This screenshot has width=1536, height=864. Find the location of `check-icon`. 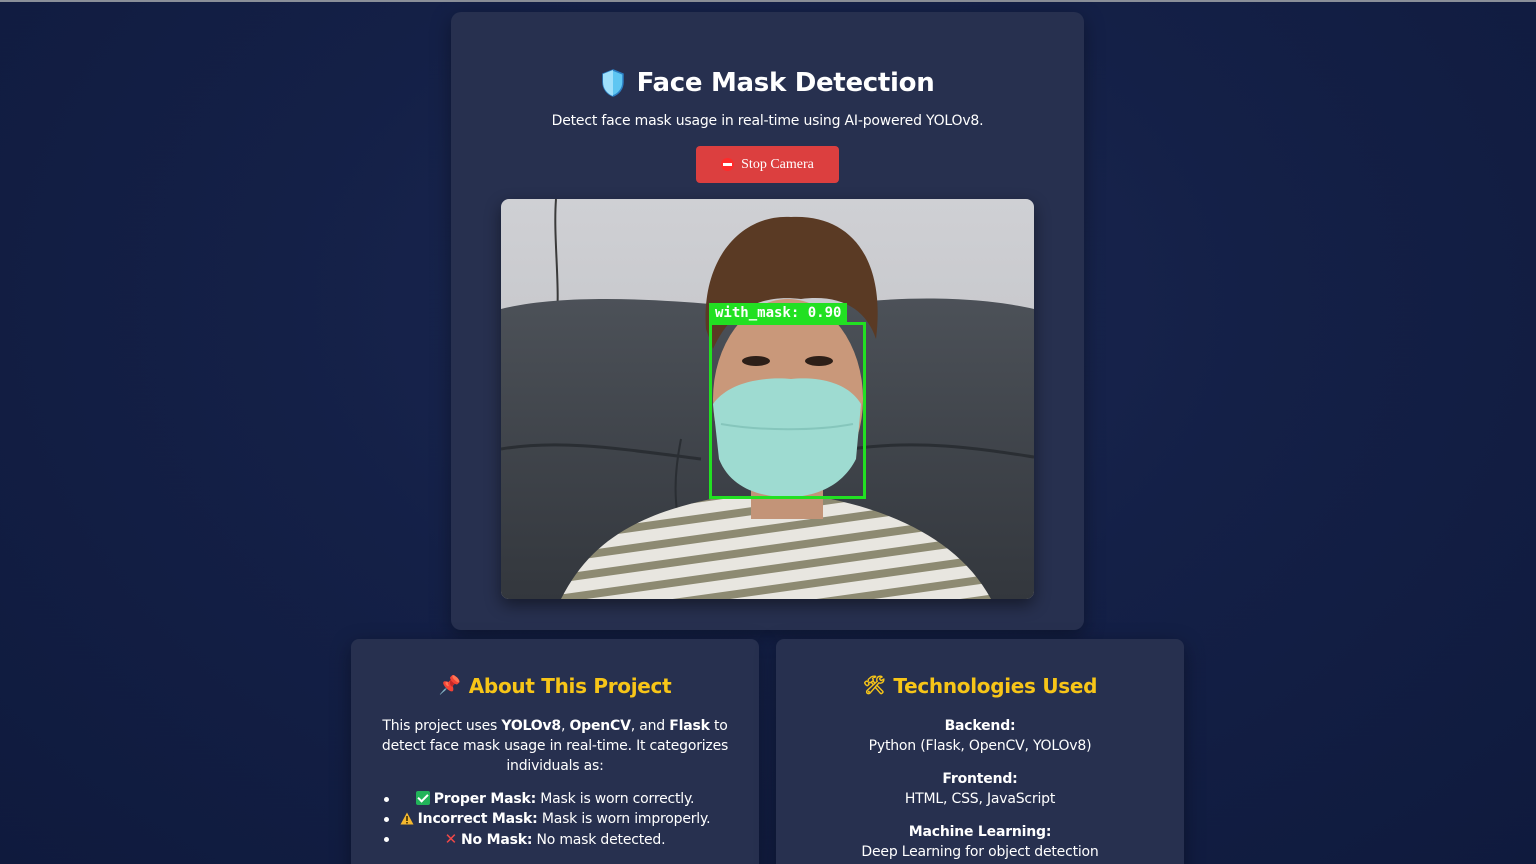

check-icon is located at coordinates (422, 798).